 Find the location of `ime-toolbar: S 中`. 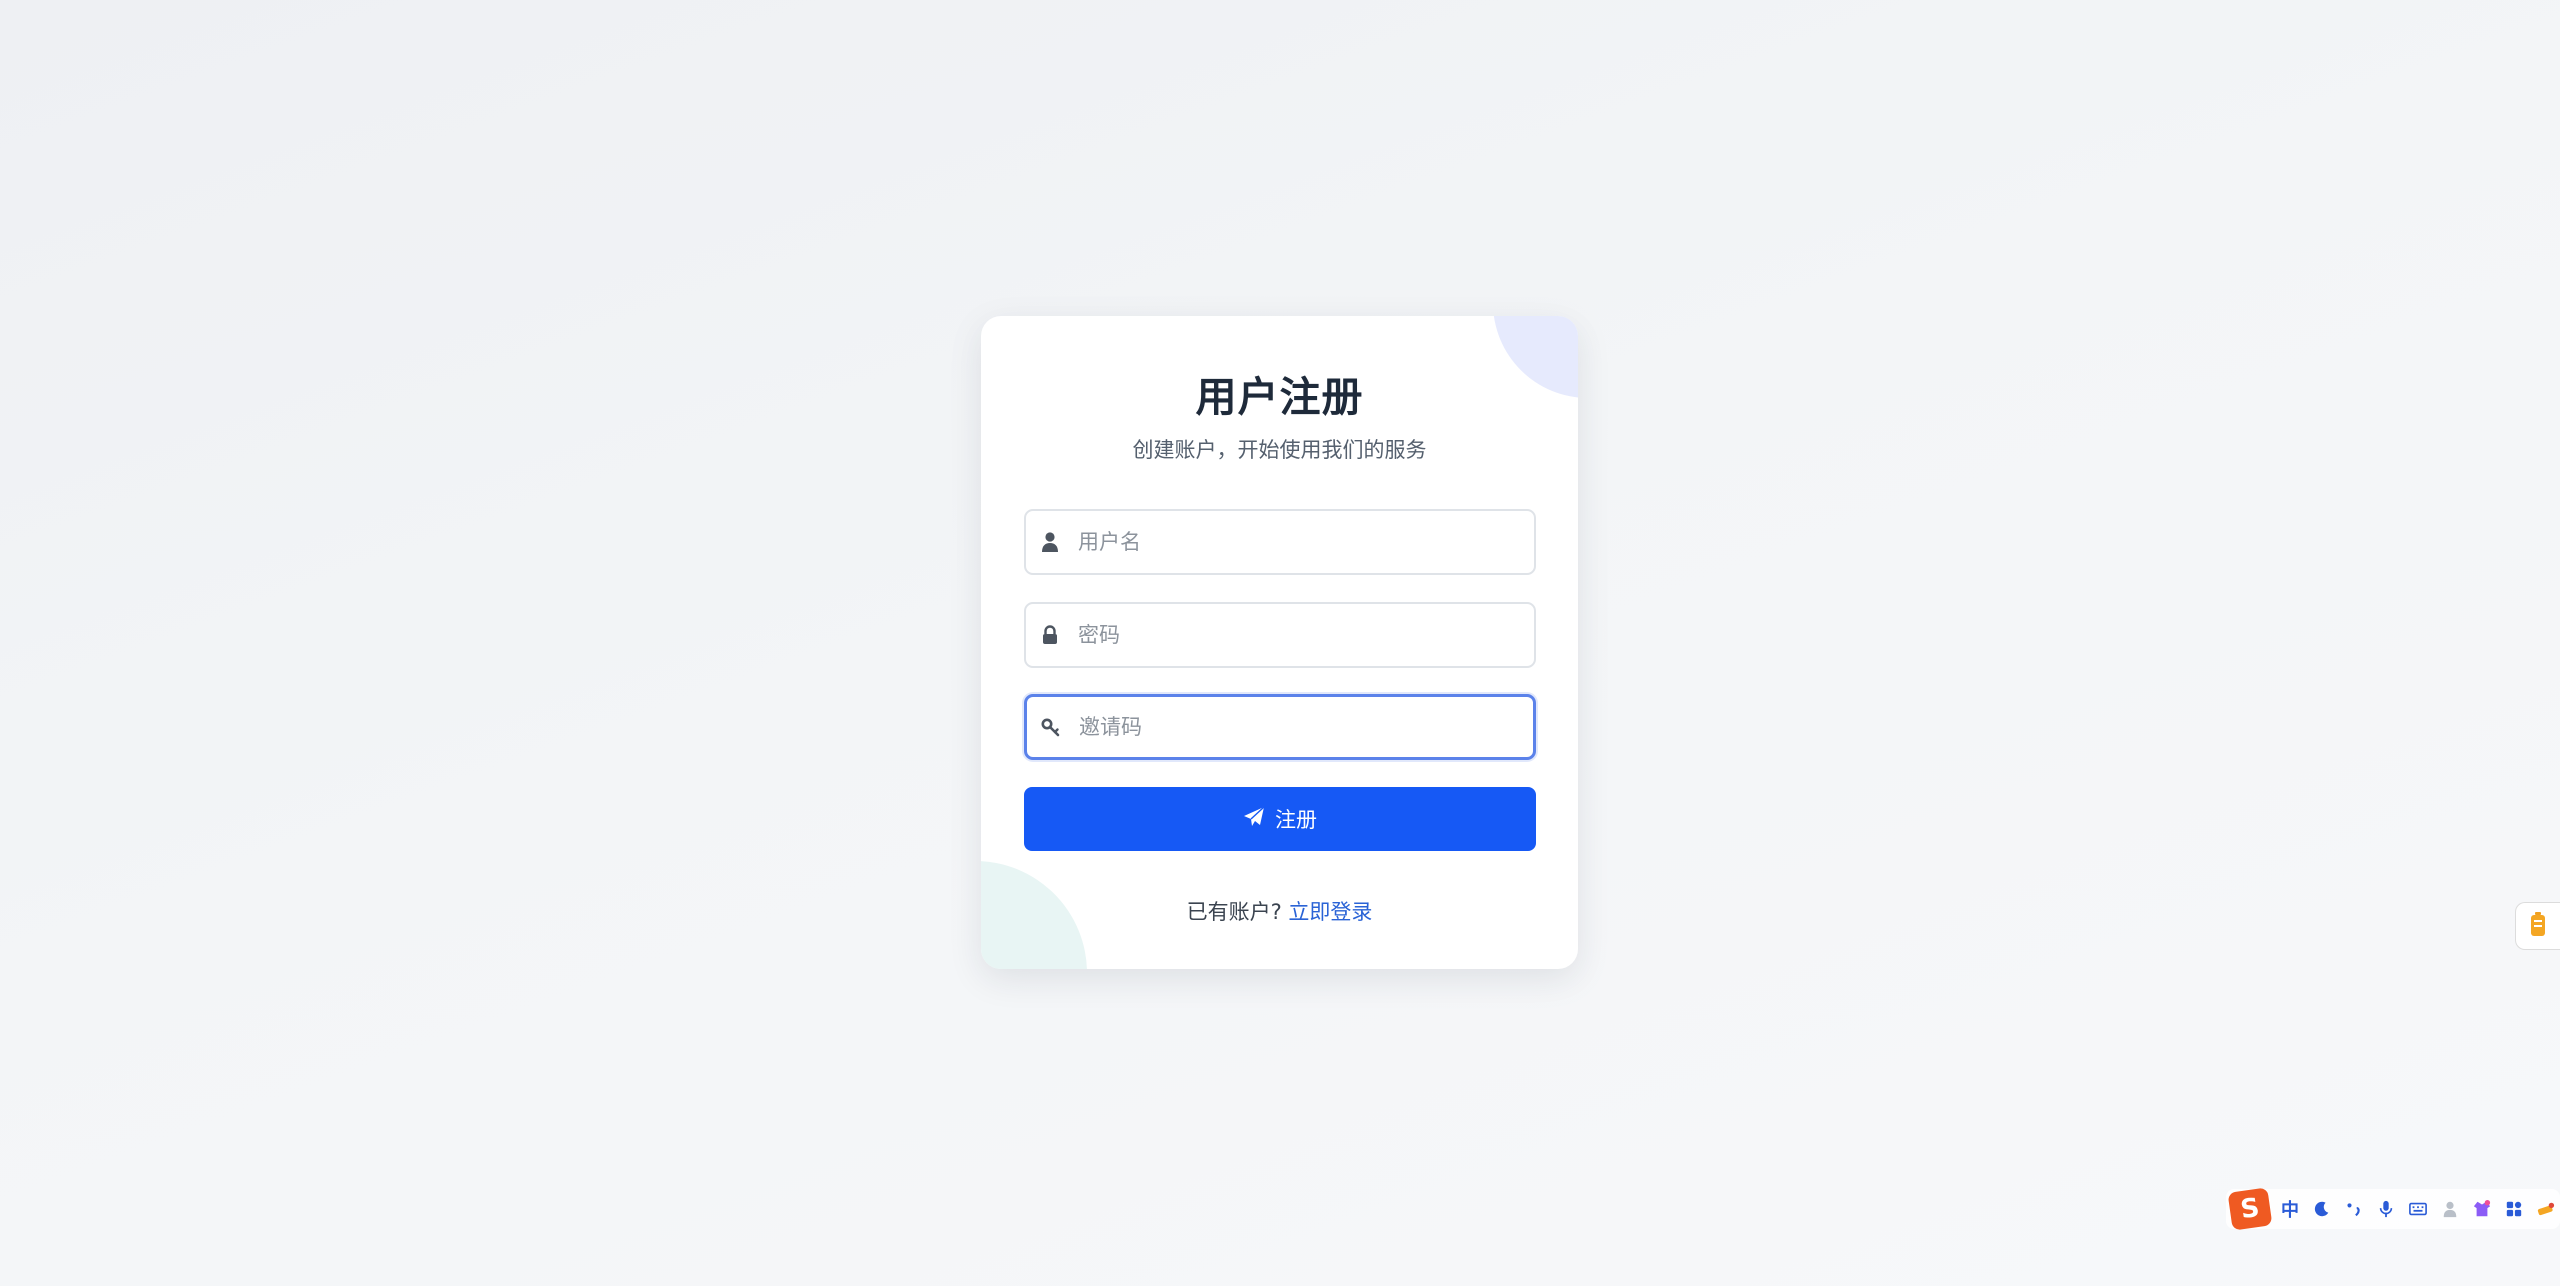

ime-toolbar: S 中 is located at coordinates (2393, 1209).